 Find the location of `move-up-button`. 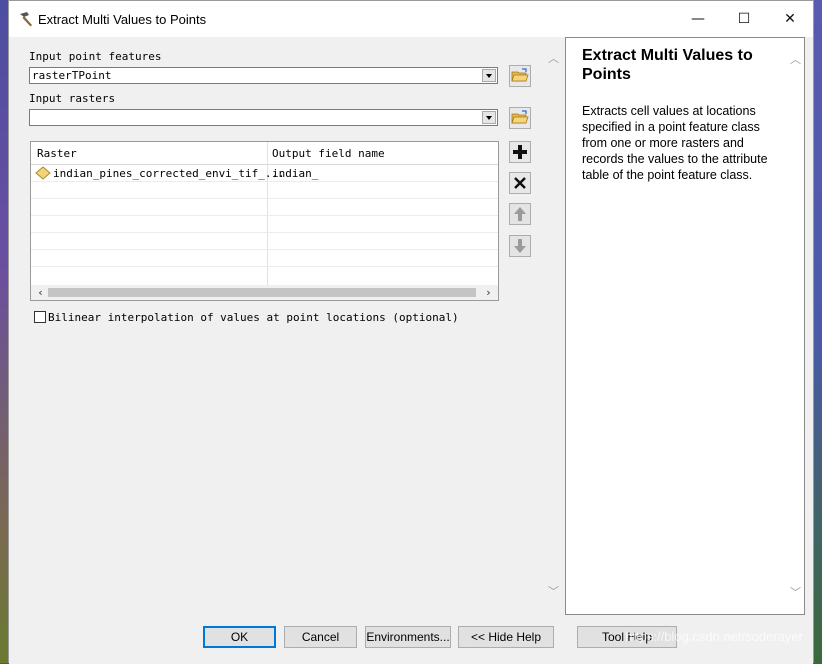

move-up-button is located at coordinates (520, 214).